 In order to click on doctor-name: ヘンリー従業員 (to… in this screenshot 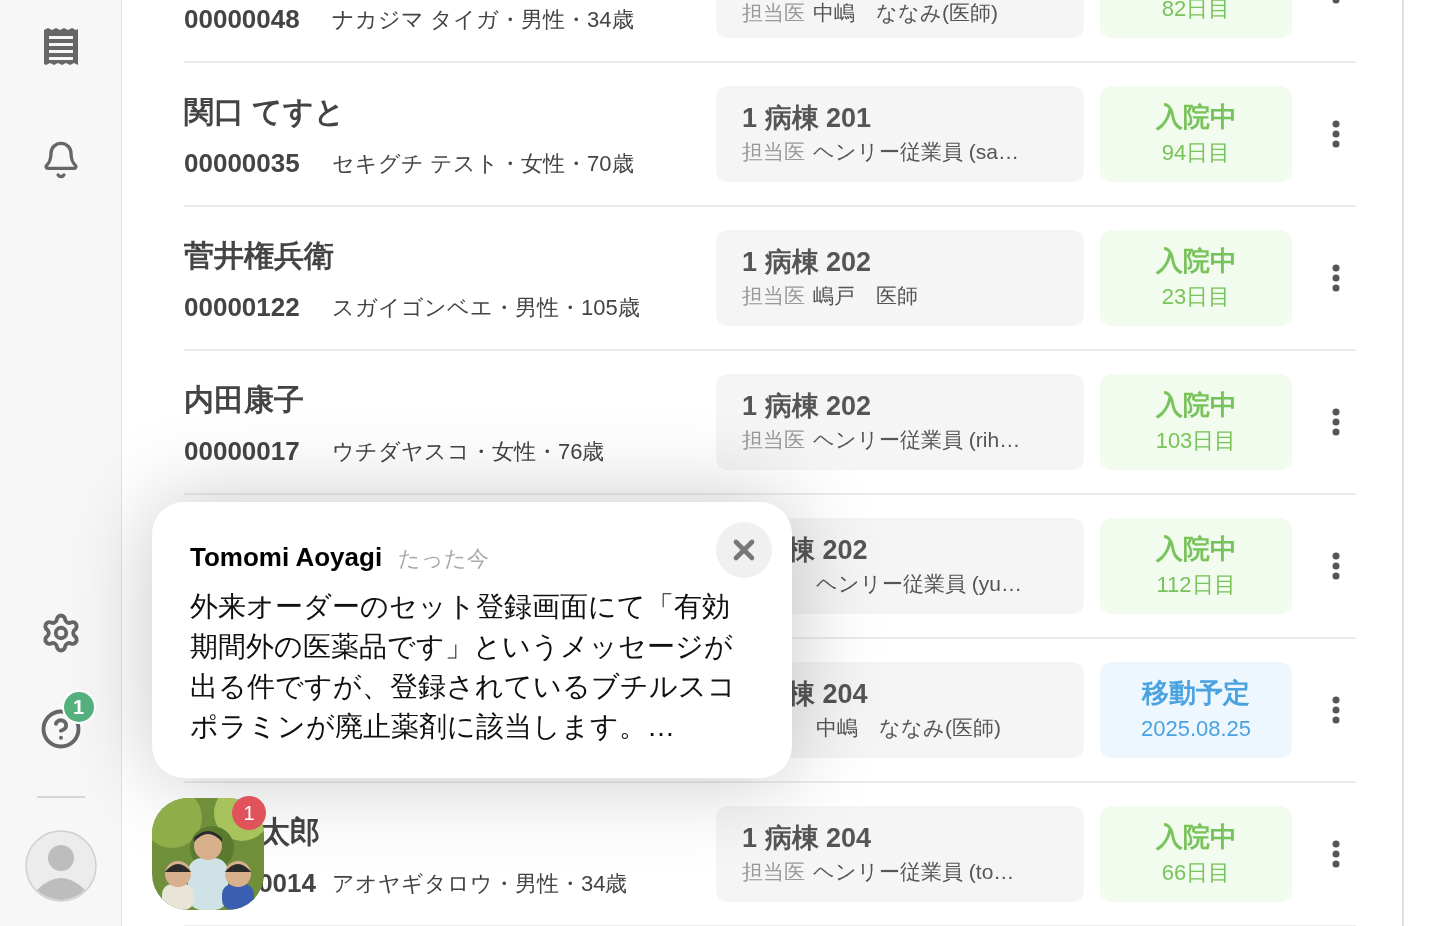, I will do `click(914, 872)`.